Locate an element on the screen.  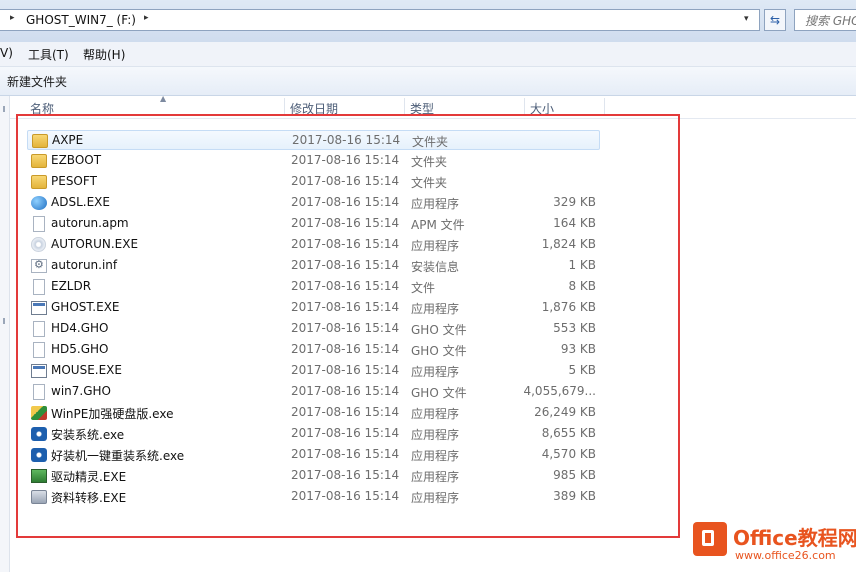
address-field: ▸ GHOST_WIN7_ (F:) ▸ ▾ is located at coordinates (380, 20).